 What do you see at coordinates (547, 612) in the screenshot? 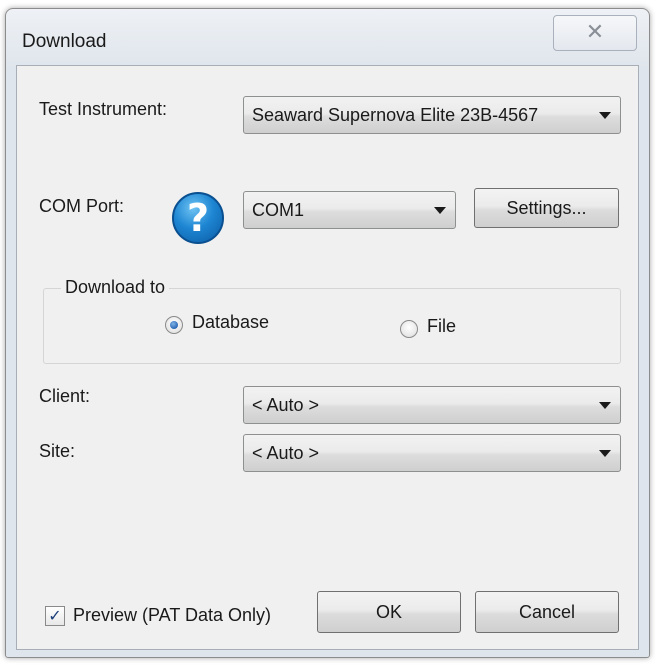
I see `cancel-button: Cancel` at bounding box center [547, 612].